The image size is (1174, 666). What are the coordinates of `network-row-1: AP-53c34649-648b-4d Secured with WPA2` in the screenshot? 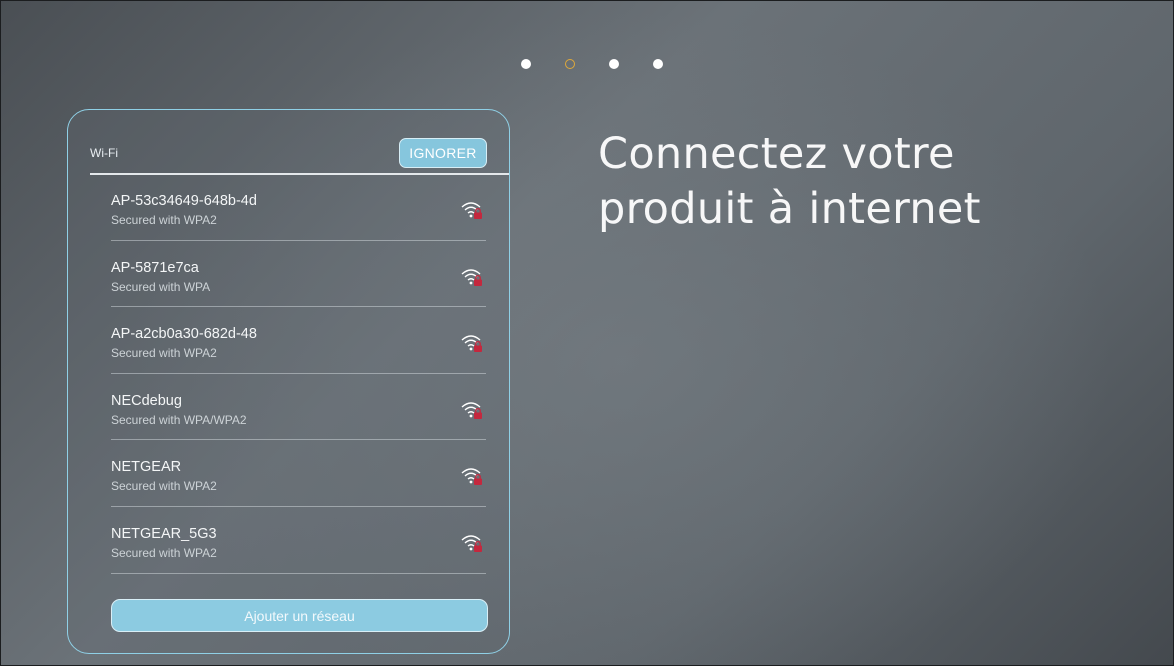 It's located at (298, 207).